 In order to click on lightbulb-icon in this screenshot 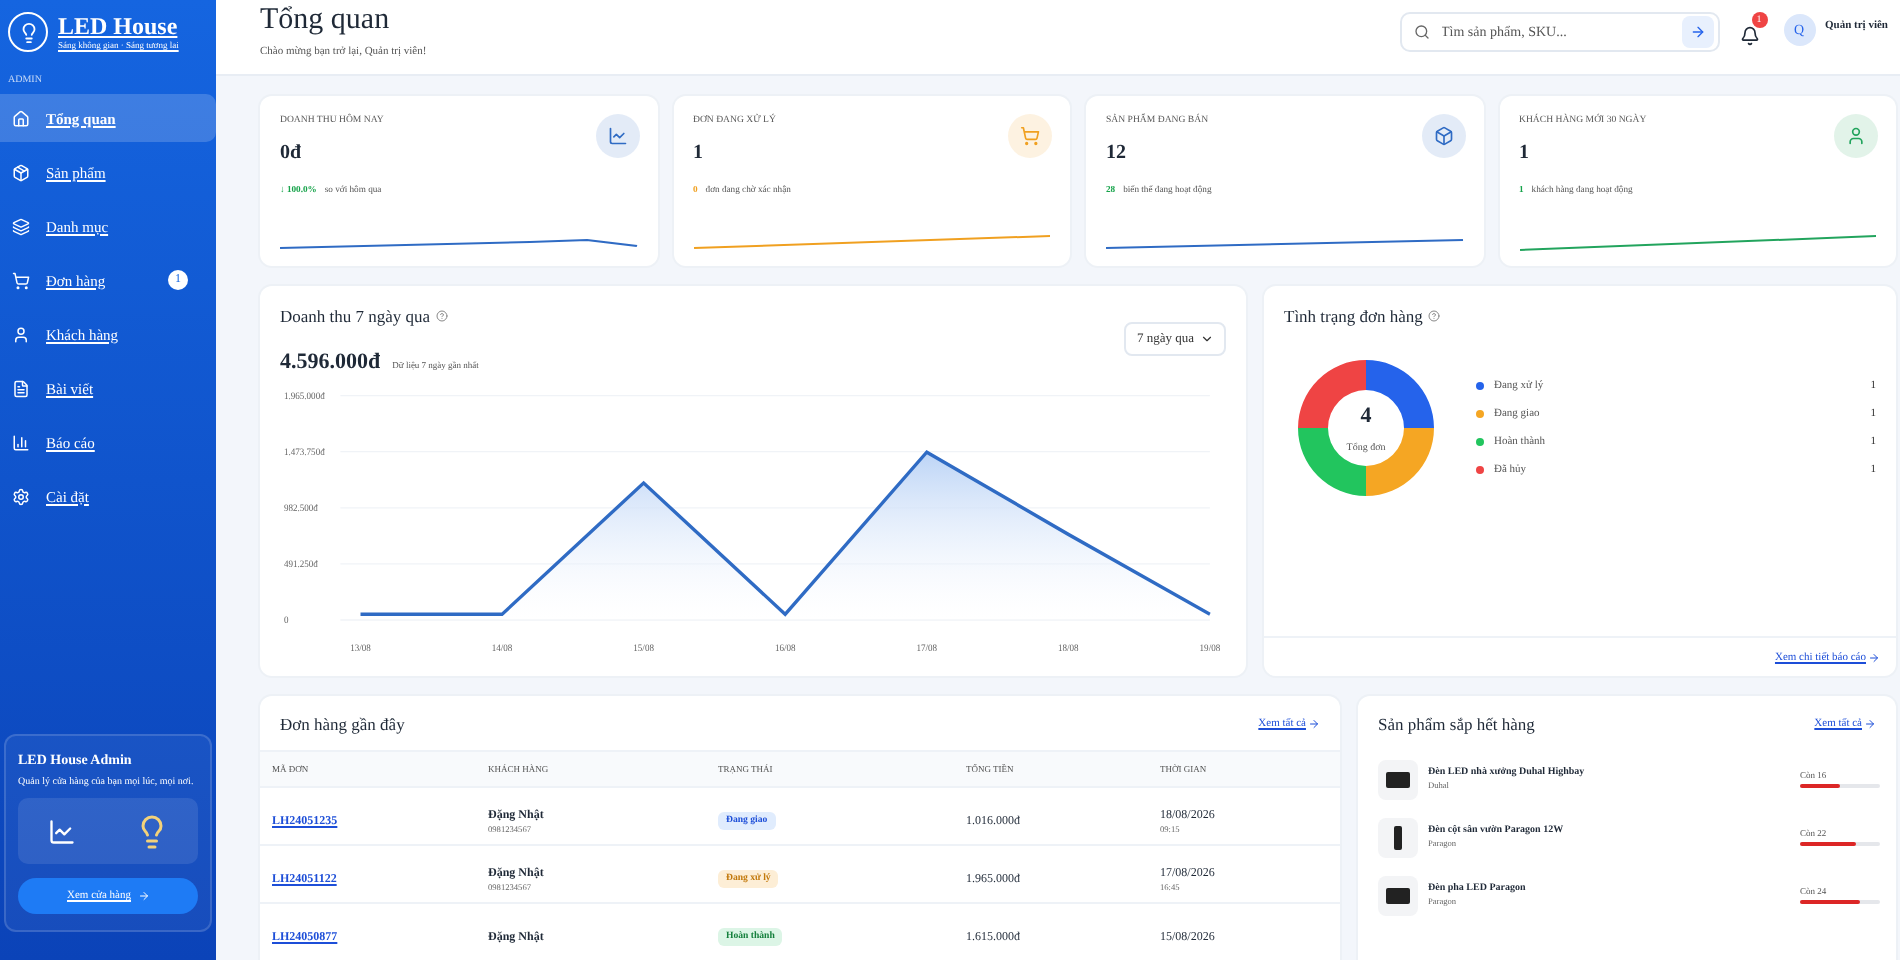, I will do `click(28, 32)`.